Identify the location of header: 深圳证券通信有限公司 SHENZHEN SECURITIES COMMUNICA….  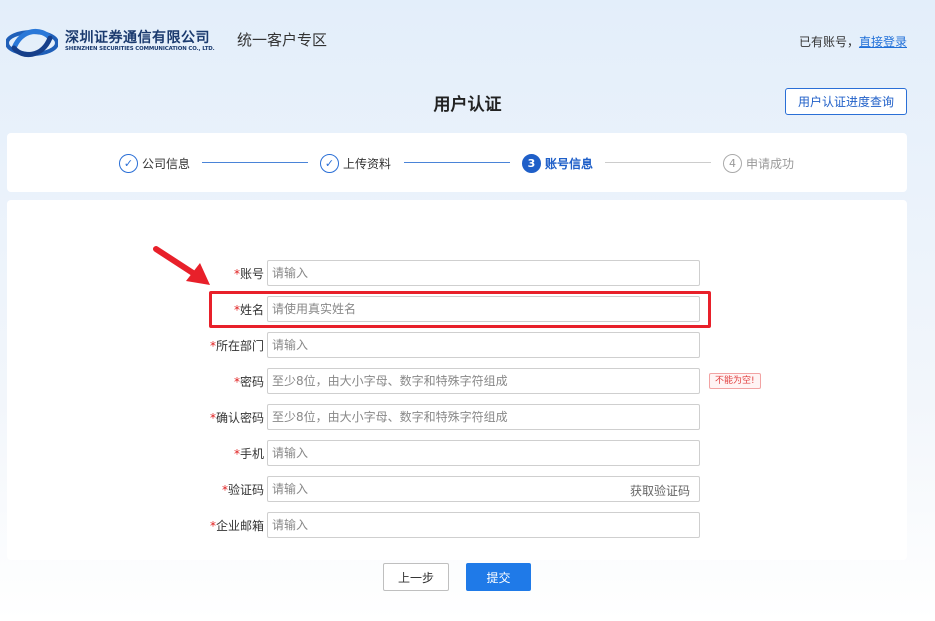
(467, 40).